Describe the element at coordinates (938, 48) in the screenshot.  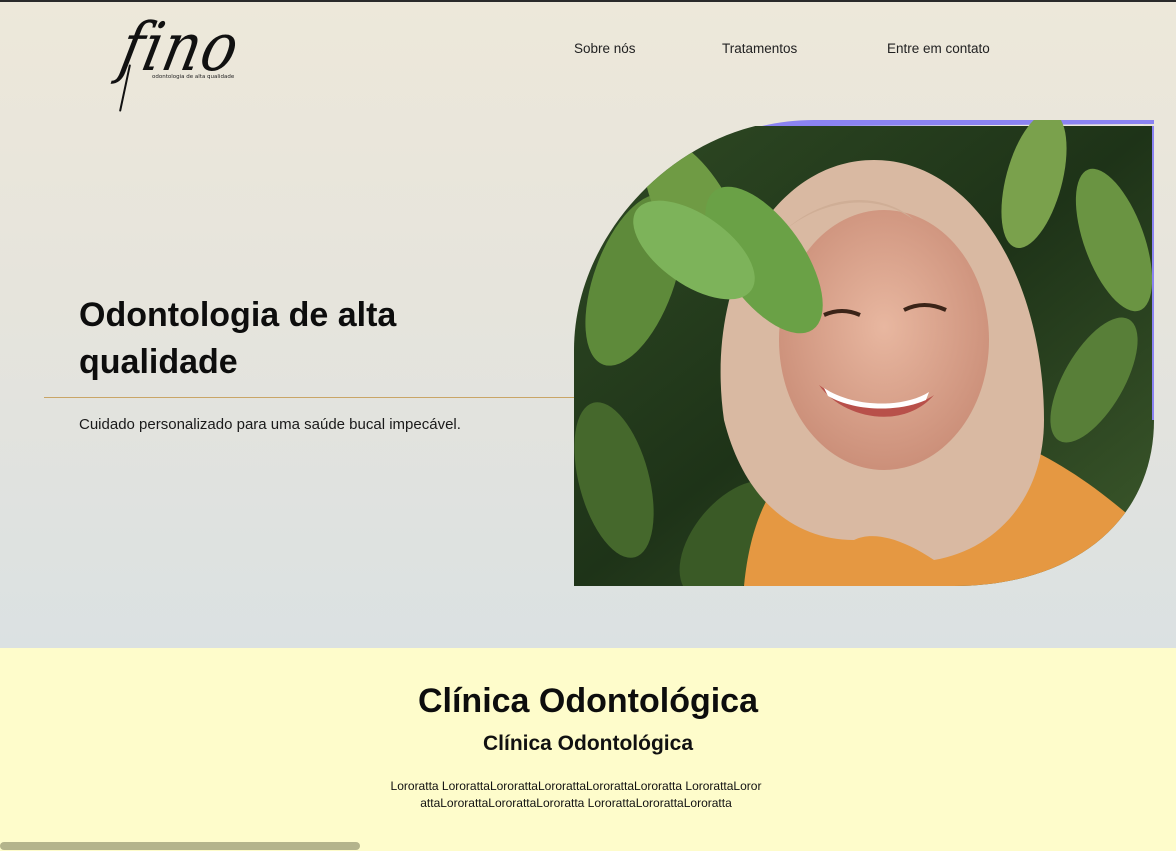
I see `nav-link-contato: Entre em contato` at that location.